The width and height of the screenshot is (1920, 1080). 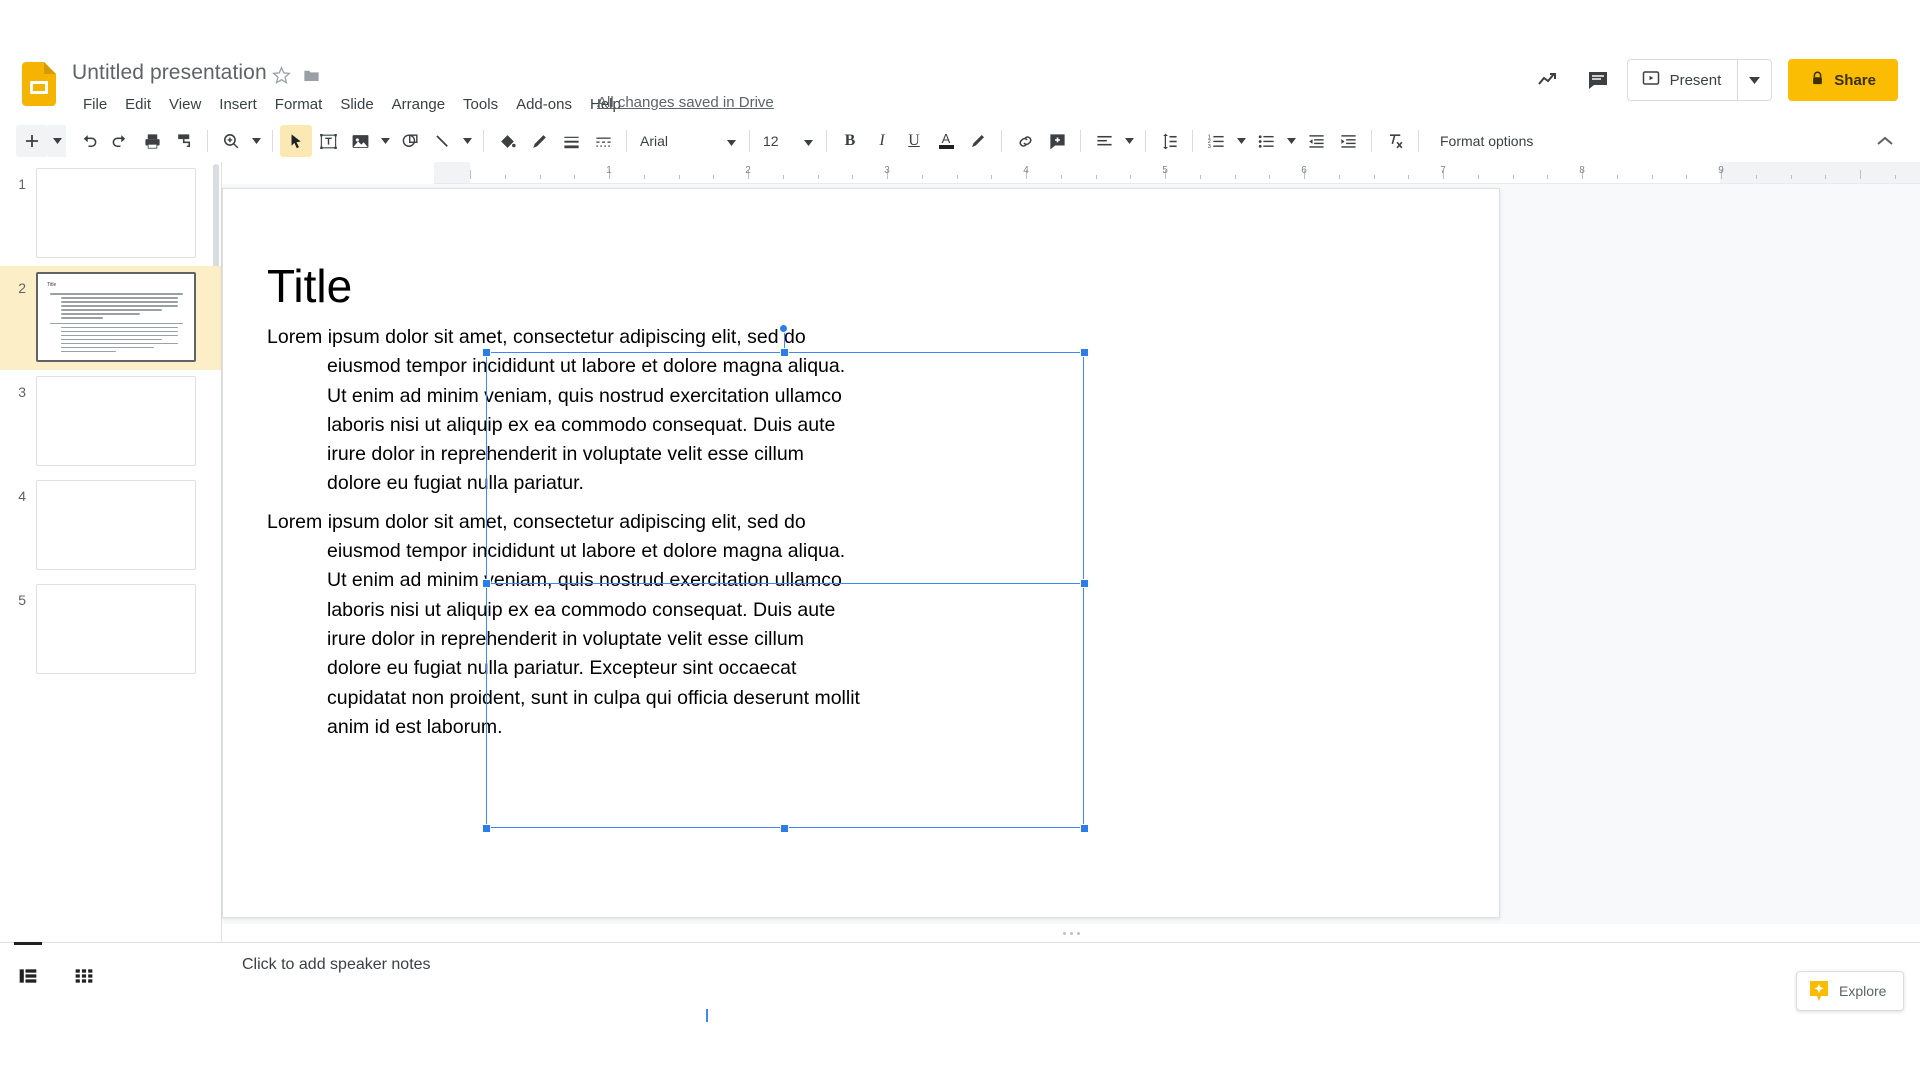 What do you see at coordinates (467, 141) in the screenshot?
I see `line-caret-icon` at bounding box center [467, 141].